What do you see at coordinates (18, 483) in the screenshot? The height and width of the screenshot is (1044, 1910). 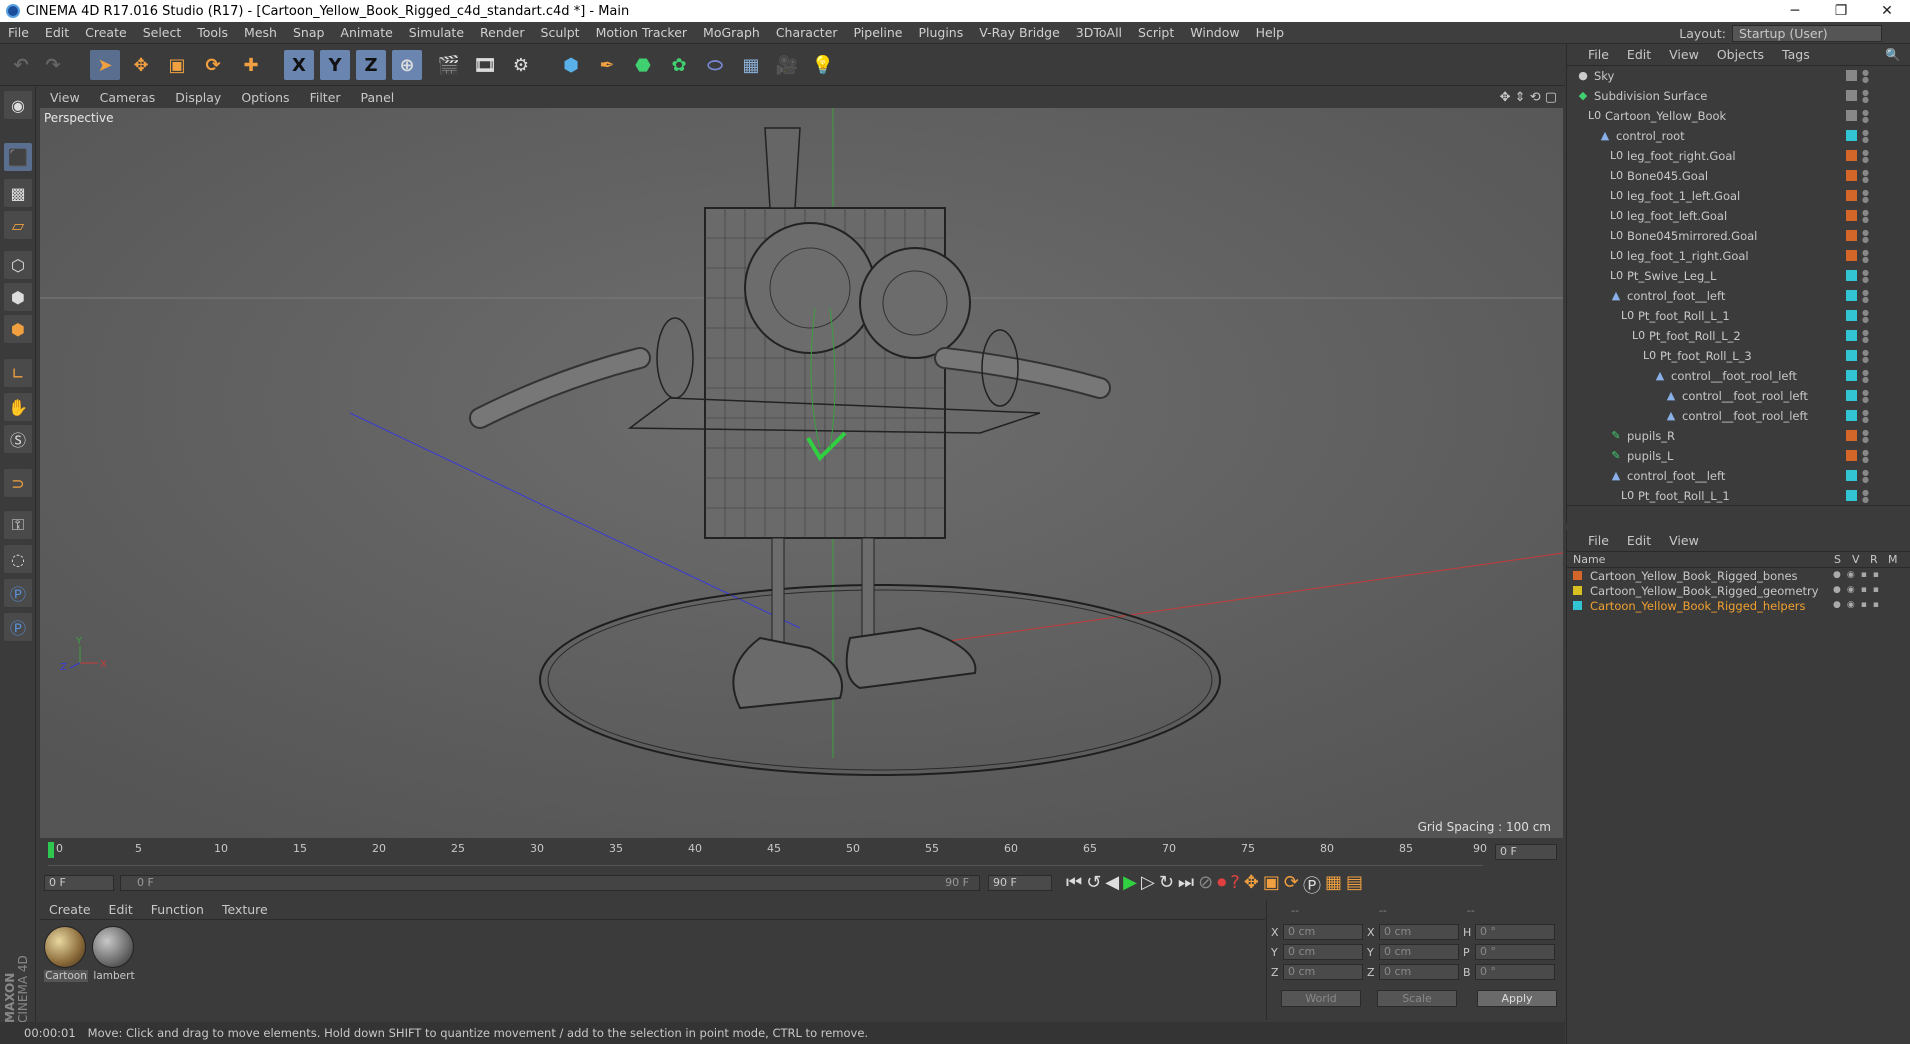 I see `snap-icon: ⊃` at bounding box center [18, 483].